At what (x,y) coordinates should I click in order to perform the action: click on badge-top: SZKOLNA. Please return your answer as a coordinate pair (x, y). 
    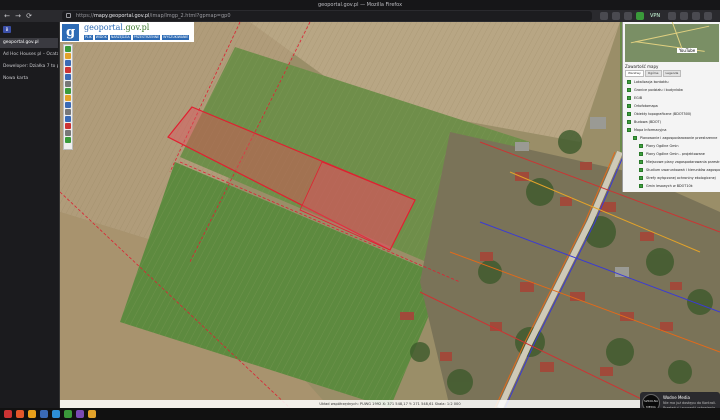
    Looking at the image, I should click on (651, 401).